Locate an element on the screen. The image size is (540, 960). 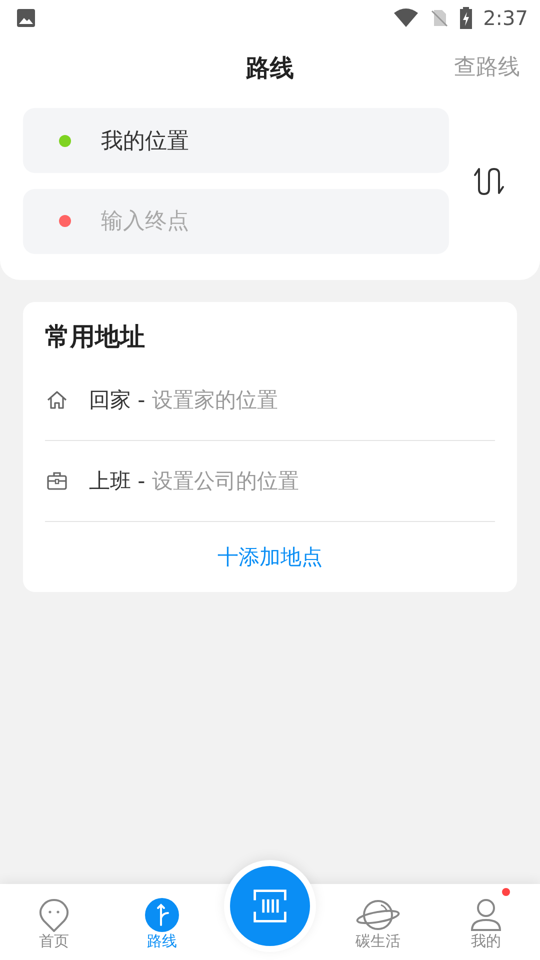
nav-tab: 碳生活 is located at coordinates (378, 922).